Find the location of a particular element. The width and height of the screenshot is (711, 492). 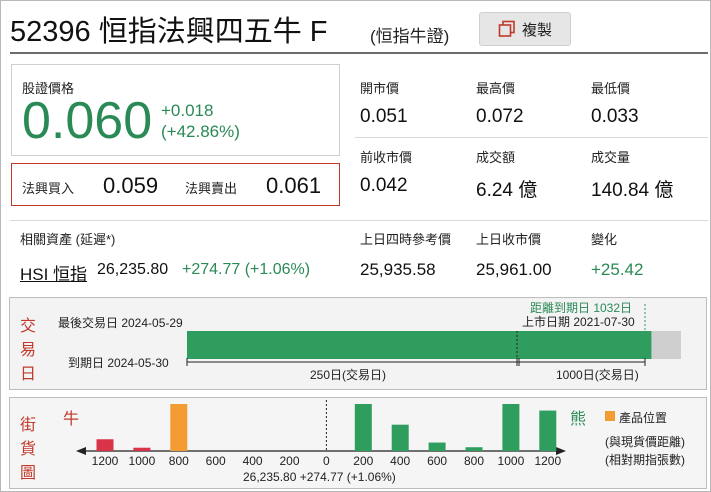

copy-button: 複製 is located at coordinates (525, 29).